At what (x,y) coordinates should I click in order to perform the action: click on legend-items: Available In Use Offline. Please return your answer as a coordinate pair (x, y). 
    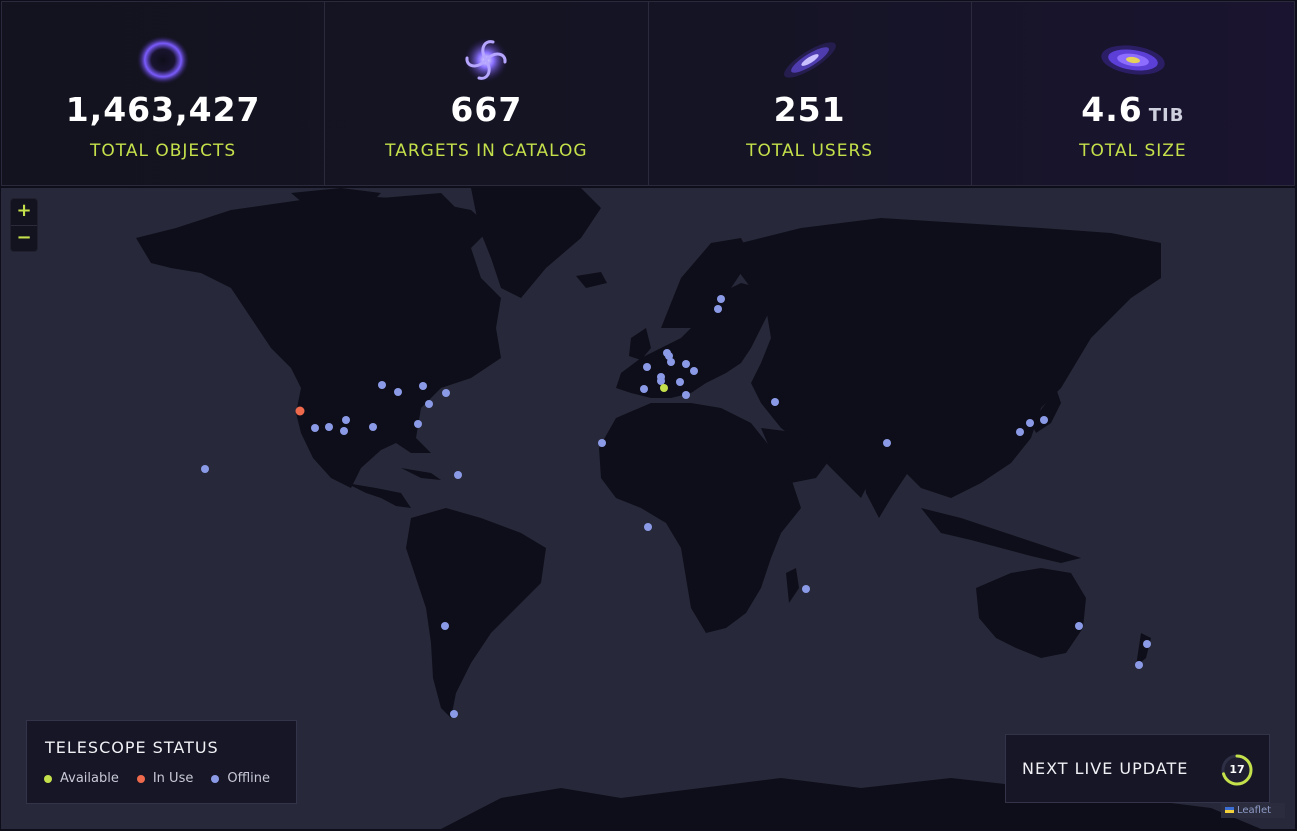
    Looking at the image, I should click on (166, 778).